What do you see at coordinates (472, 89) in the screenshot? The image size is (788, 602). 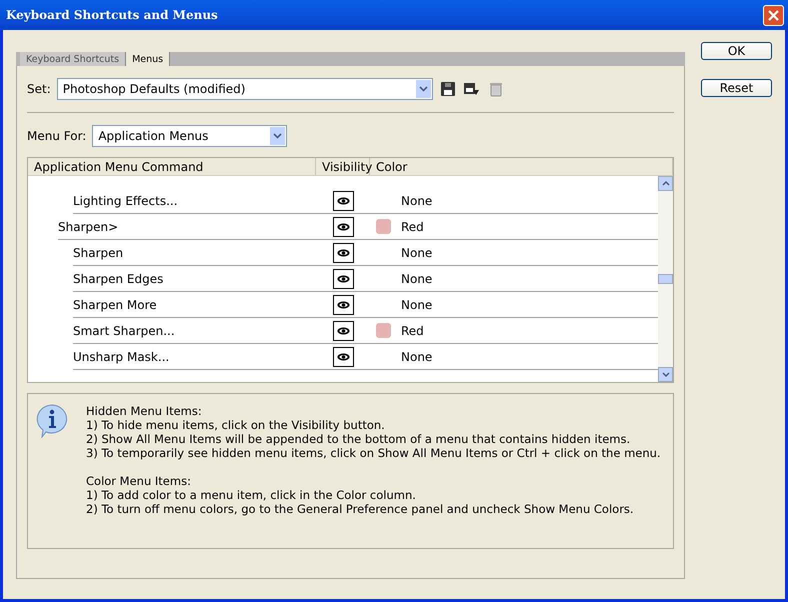 I see `floppy-arrow-icon` at bounding box center [472, 89].